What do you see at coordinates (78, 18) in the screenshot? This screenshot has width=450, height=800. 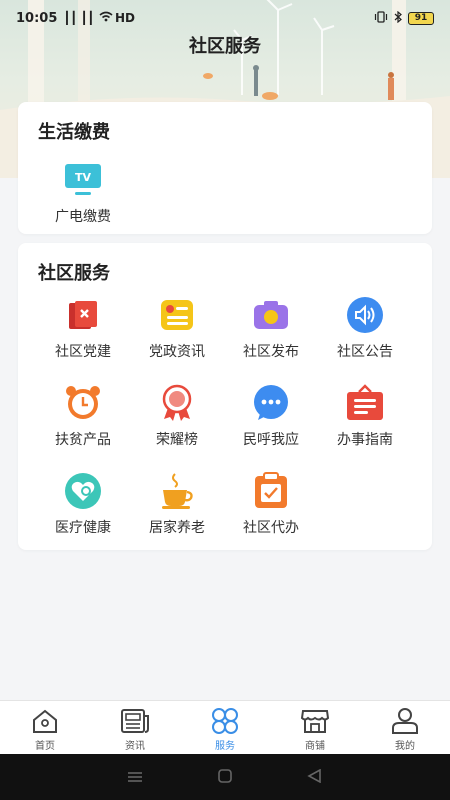 I see `signal-icon: ┃┃ ┃┃` at bounding box center [78, 18].